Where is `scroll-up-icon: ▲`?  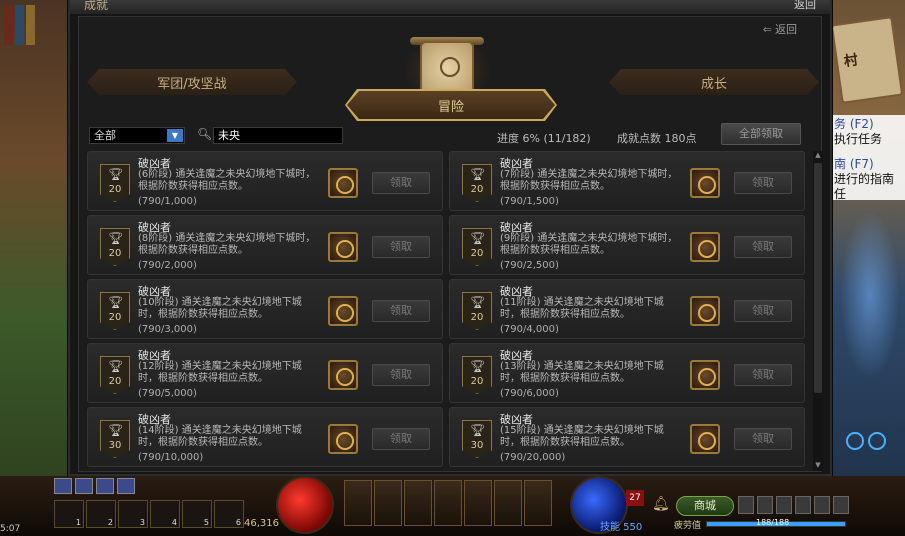 scroll-up-icon: ▲ is located at coordinates (818, 156).